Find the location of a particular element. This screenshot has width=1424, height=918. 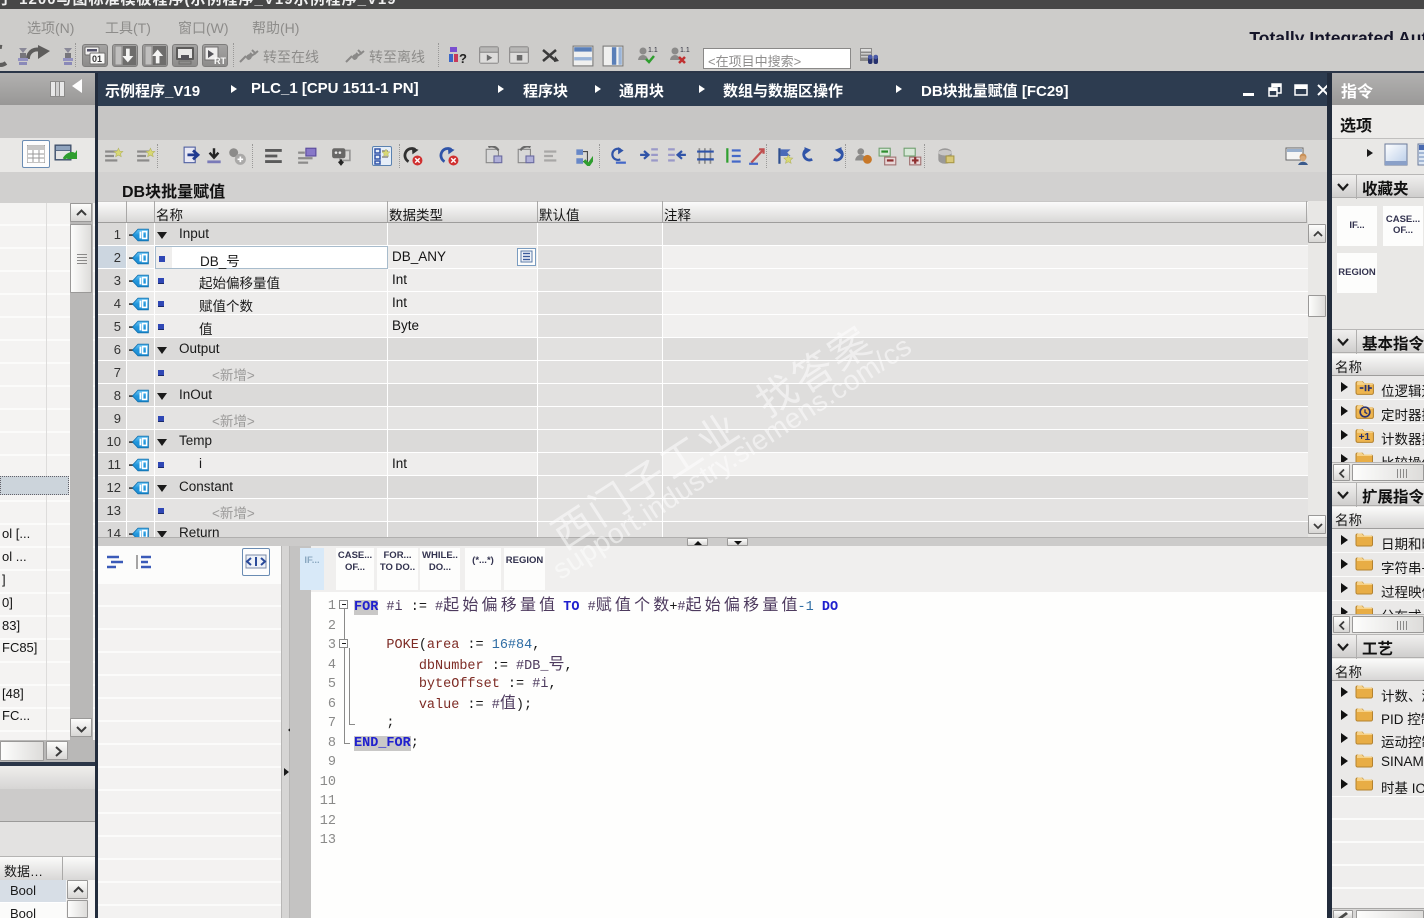

svg-text: RT is located at coordinates (220, 61).